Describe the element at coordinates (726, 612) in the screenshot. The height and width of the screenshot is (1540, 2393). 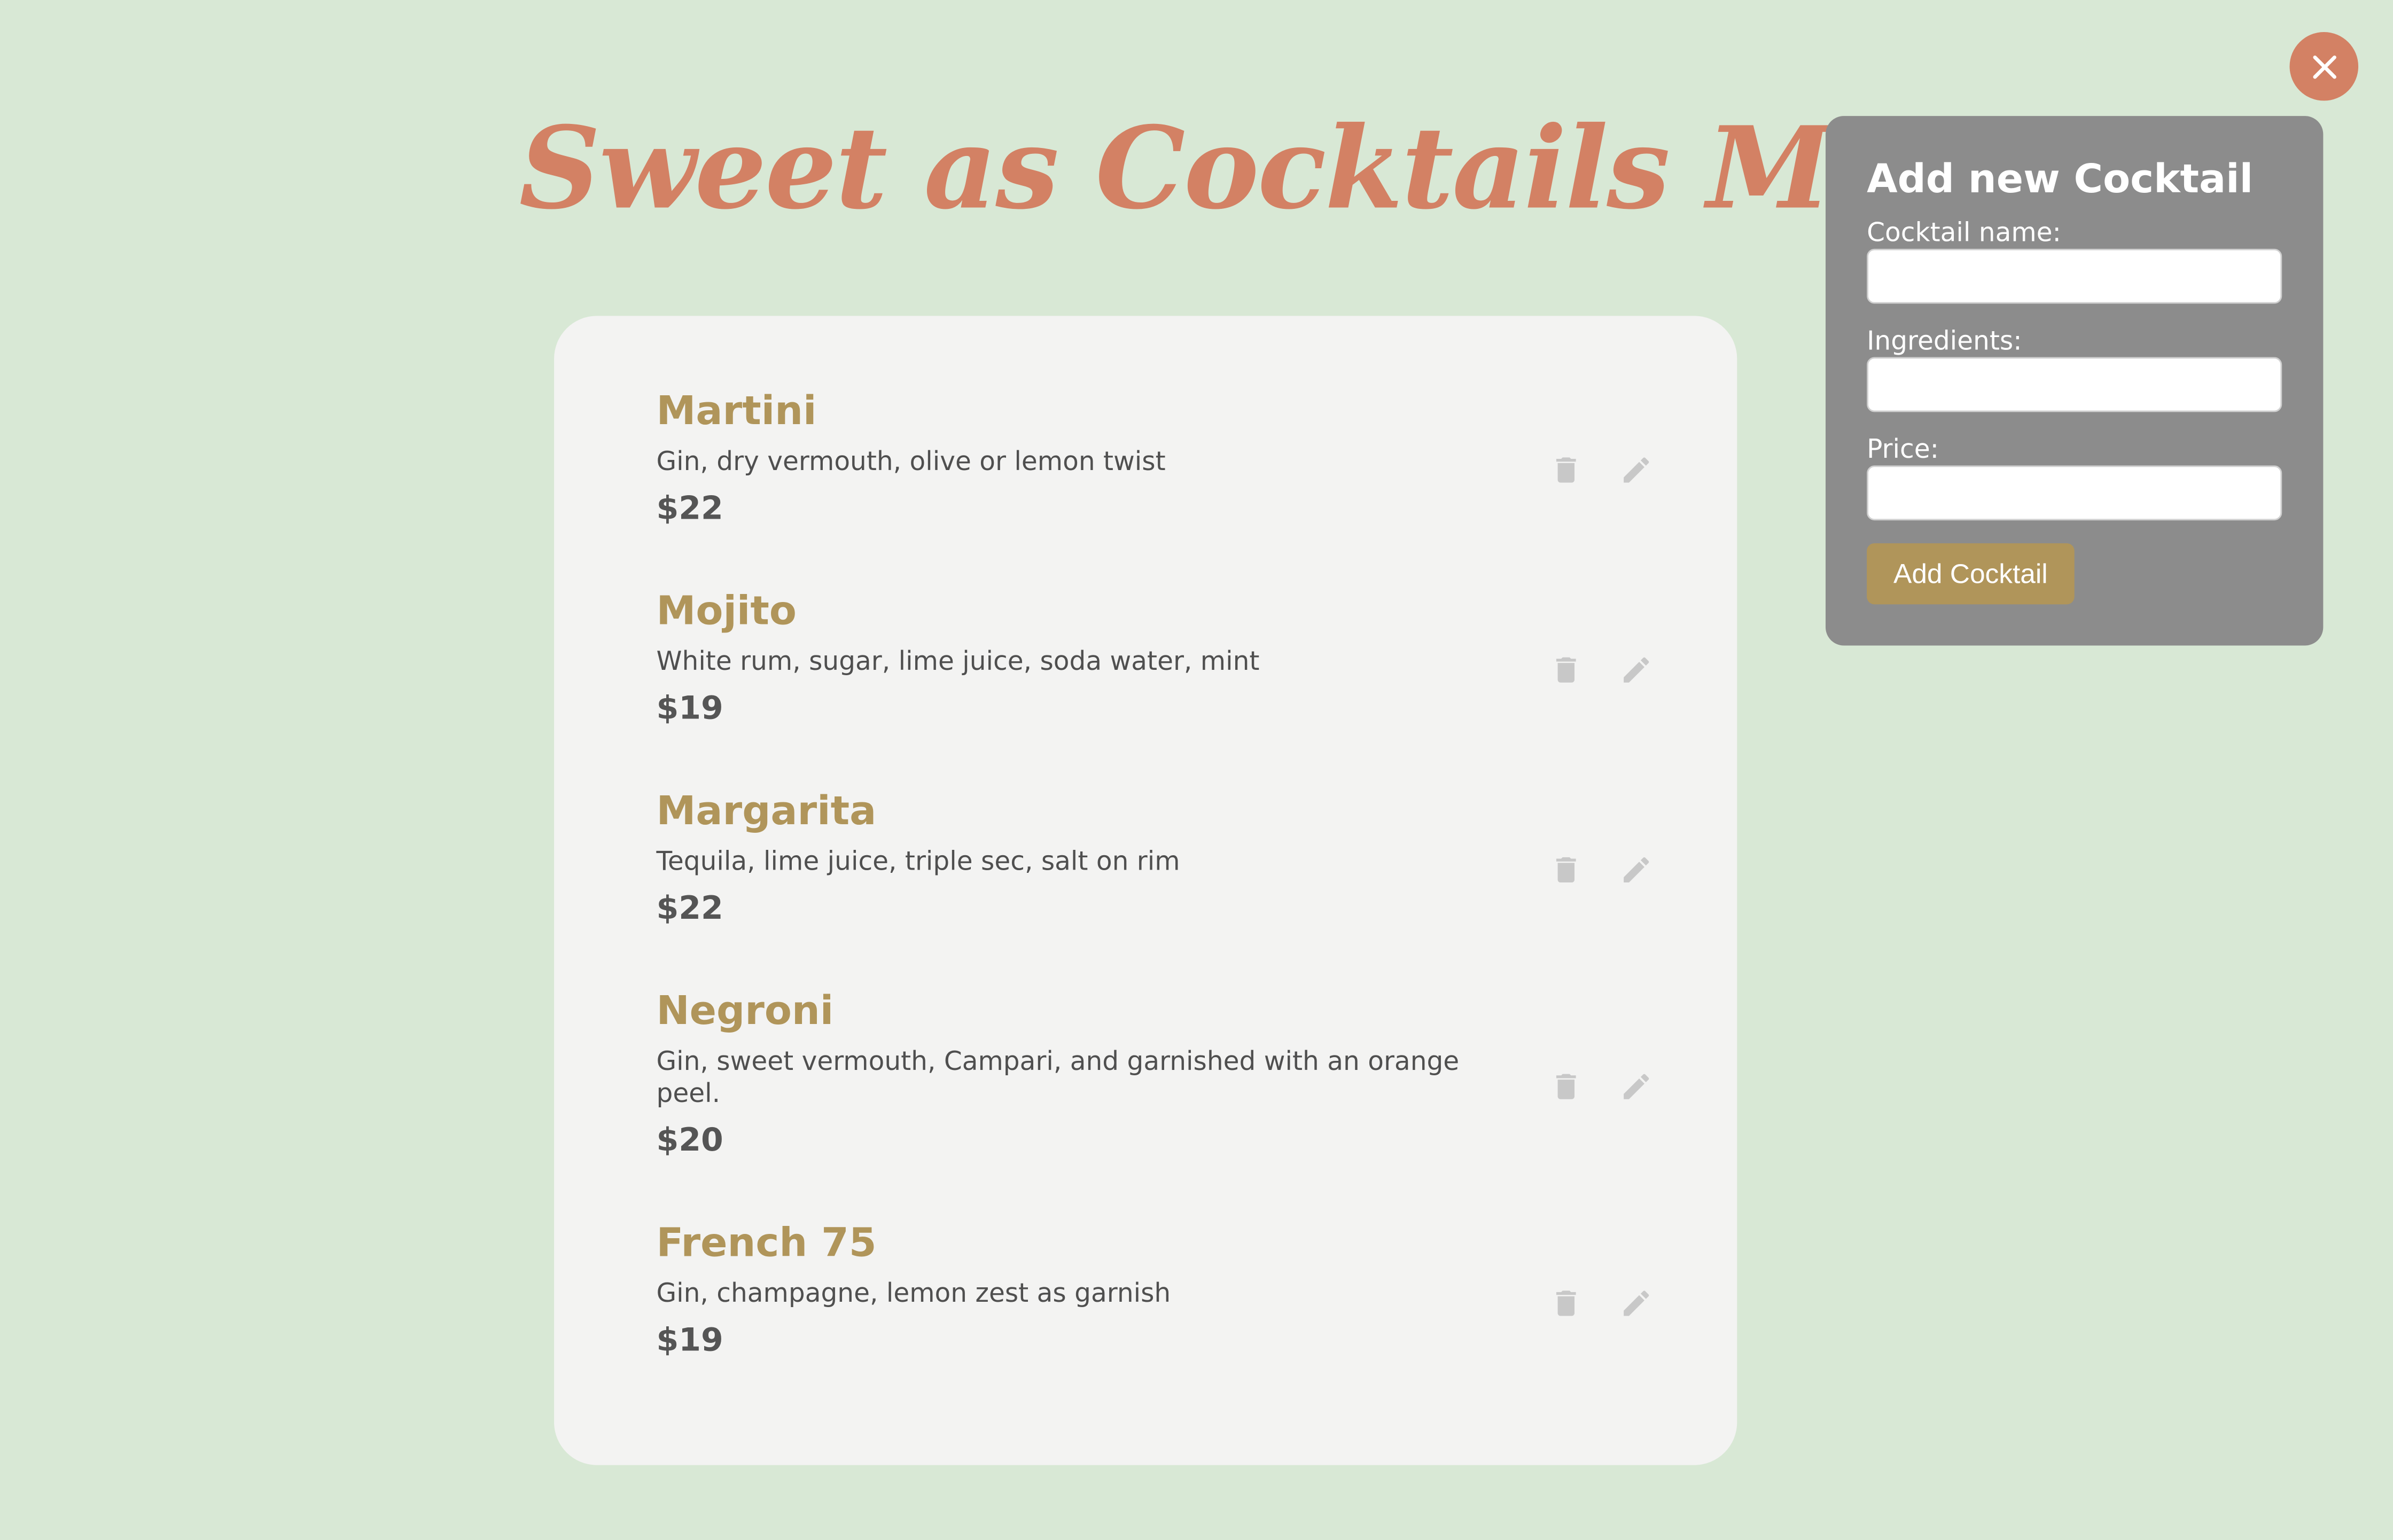
I see `cocktail-name: Mojito` at that location.